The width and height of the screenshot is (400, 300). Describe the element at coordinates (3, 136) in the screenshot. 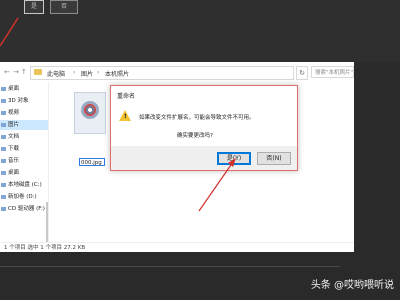

I see `documents-icon` at that location.